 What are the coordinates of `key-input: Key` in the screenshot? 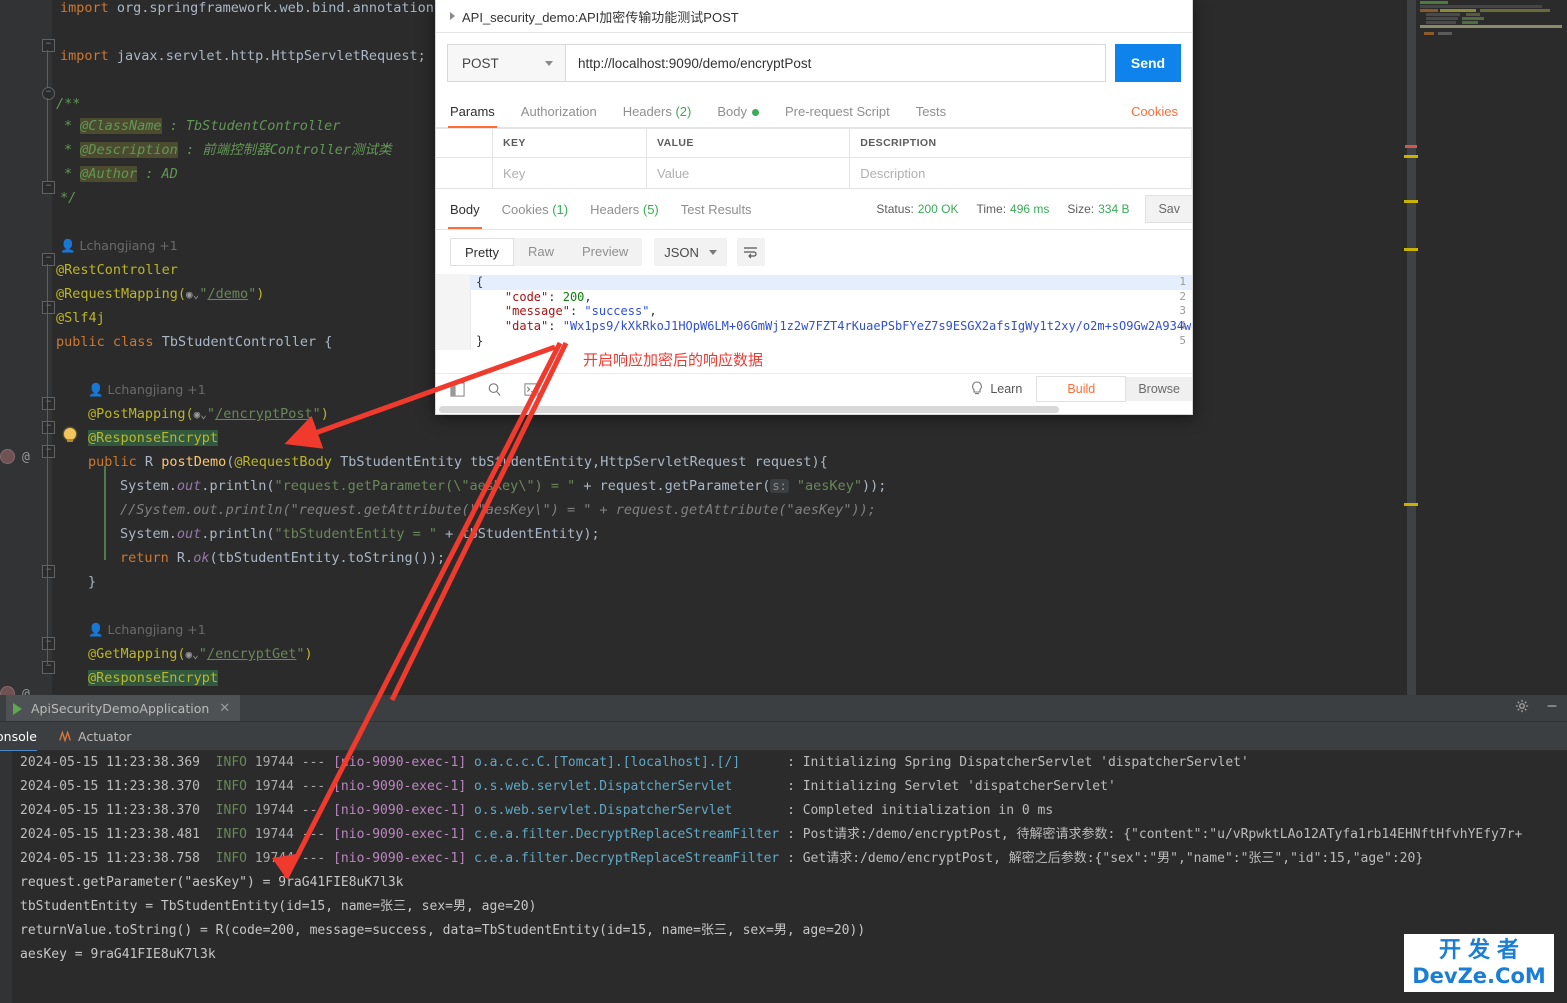 It's located at (569, 173).